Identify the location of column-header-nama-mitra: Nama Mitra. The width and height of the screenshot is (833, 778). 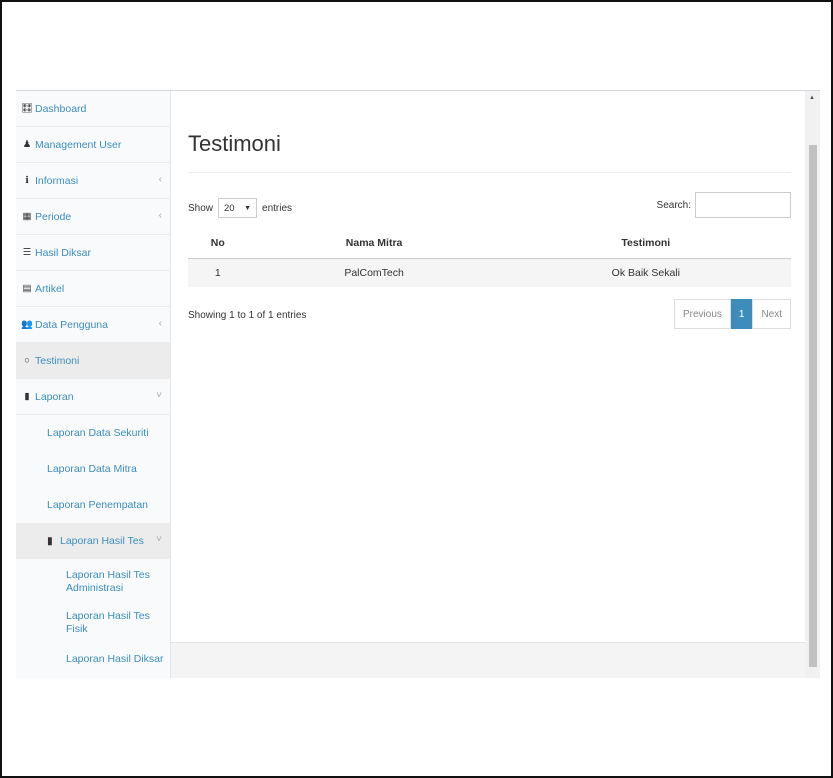
(374, 244).